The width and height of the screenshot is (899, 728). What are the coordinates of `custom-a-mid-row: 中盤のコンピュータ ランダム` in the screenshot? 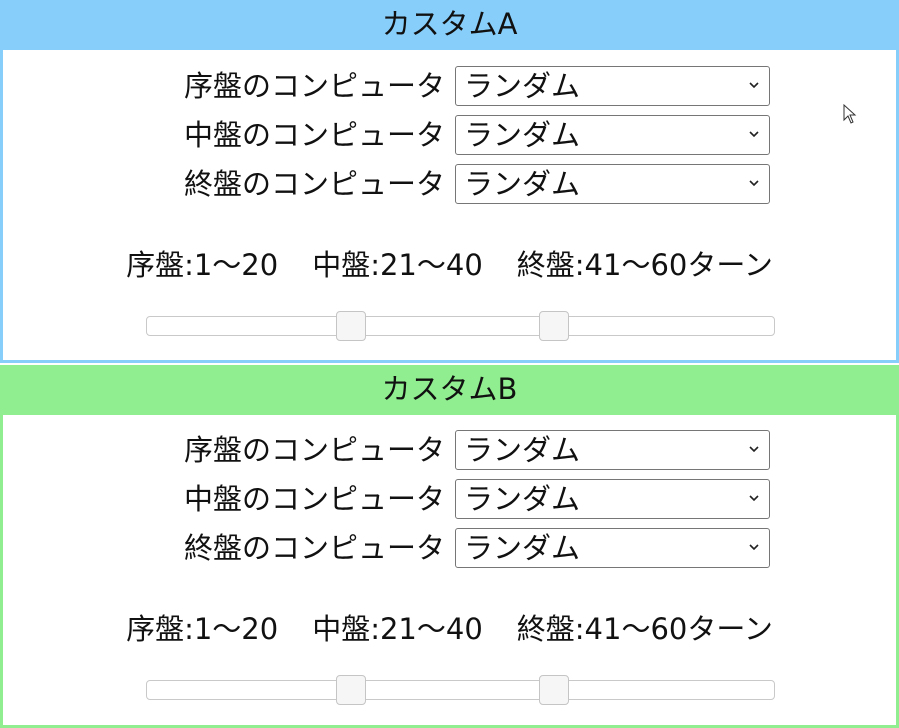 It's located at (449, 135).